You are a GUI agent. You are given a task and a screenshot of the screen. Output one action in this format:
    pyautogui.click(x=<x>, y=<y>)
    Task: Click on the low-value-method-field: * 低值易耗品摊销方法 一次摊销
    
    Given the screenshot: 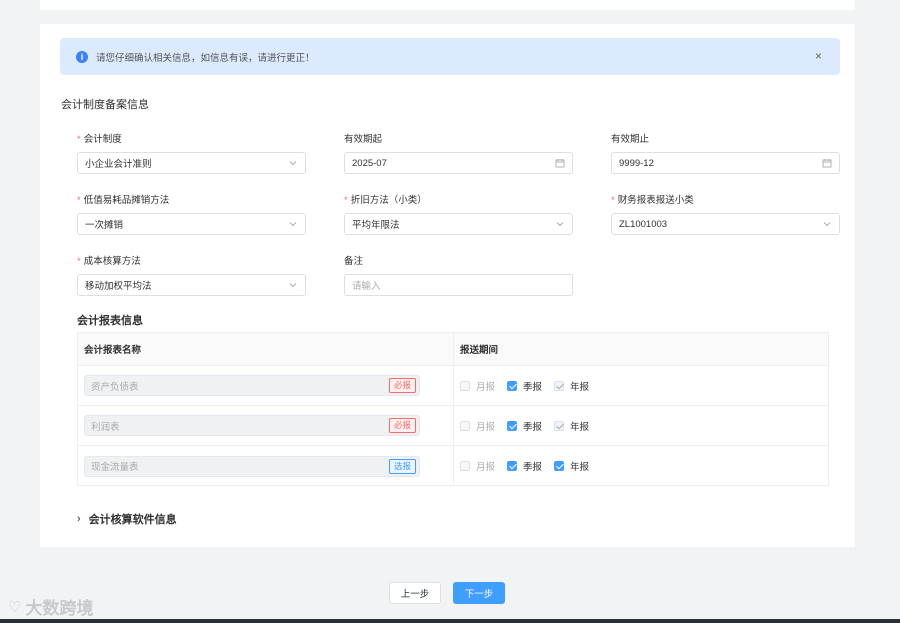 What is the action you would take?
    pyautogui.click(x=191, y=214)
    